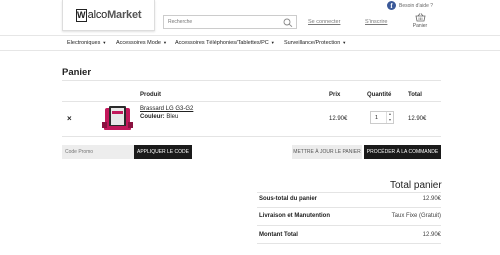 The height and width of the screenshot is (255, 500). Describe the element at coordinates (379, 95) in the screenshot. I see `col-header-quantity: Quantité` at that location.